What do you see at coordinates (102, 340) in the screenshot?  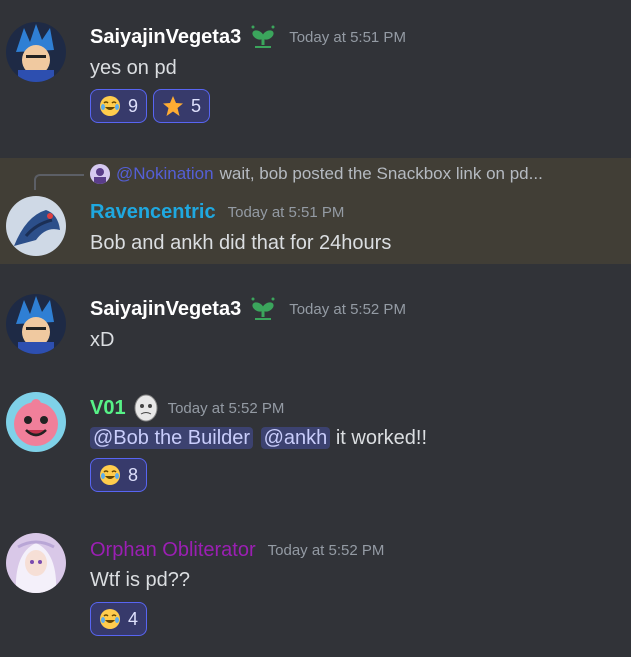 I see `message-content: xD` at bounding box center [102, 340].